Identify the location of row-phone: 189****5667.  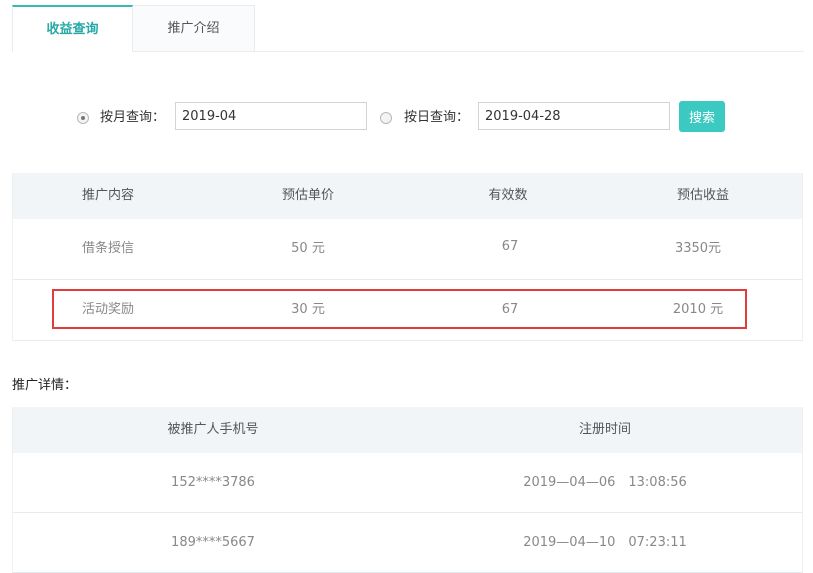
(213, 542).